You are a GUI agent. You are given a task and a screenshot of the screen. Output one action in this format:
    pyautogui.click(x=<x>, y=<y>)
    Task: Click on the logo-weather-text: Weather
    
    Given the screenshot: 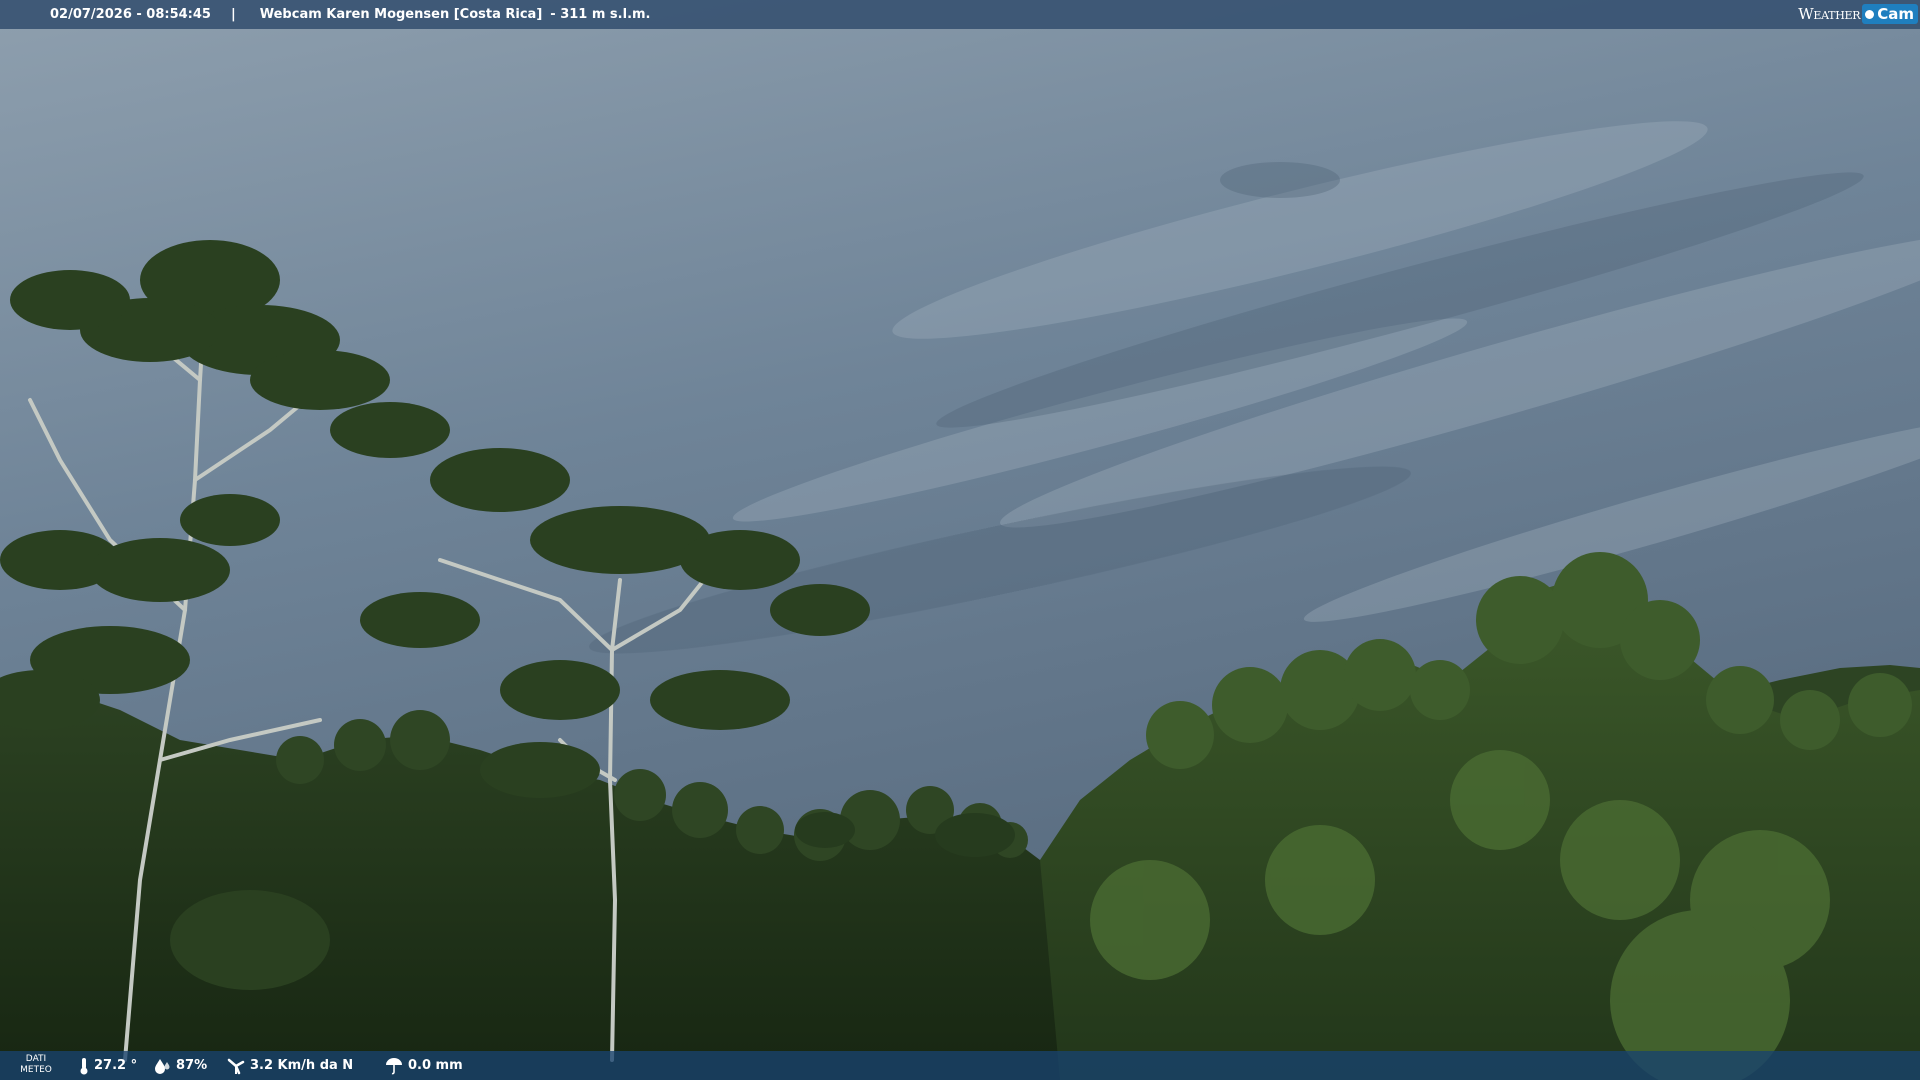 What is the action you would take?
    pyautogui.click(x=1829, y=14)
    